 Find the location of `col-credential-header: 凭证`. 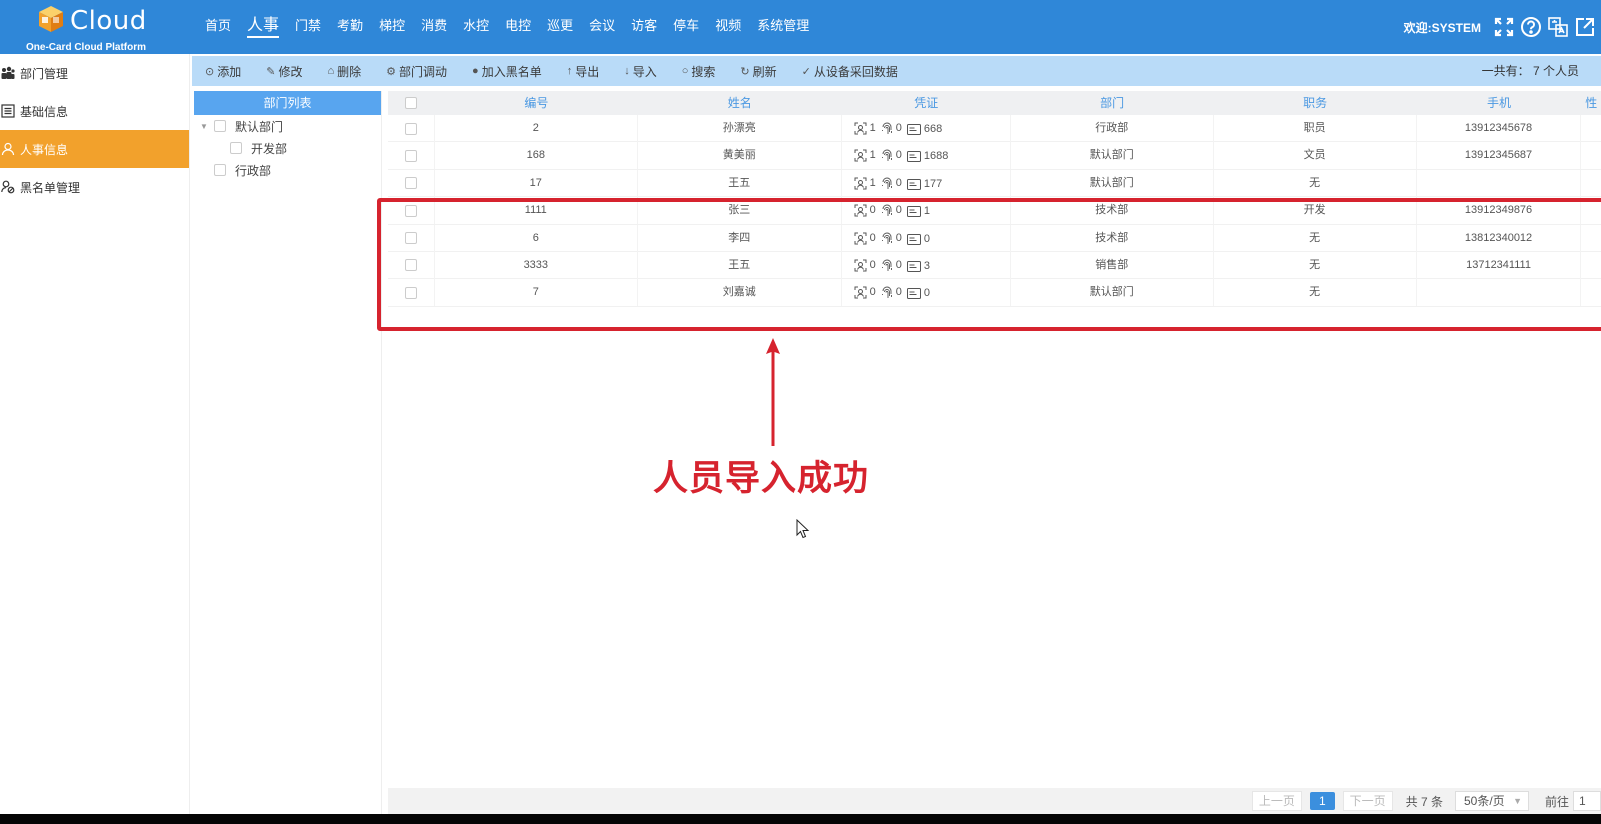

col-credential-header: 凭证 is located at coordinates (926, 103).